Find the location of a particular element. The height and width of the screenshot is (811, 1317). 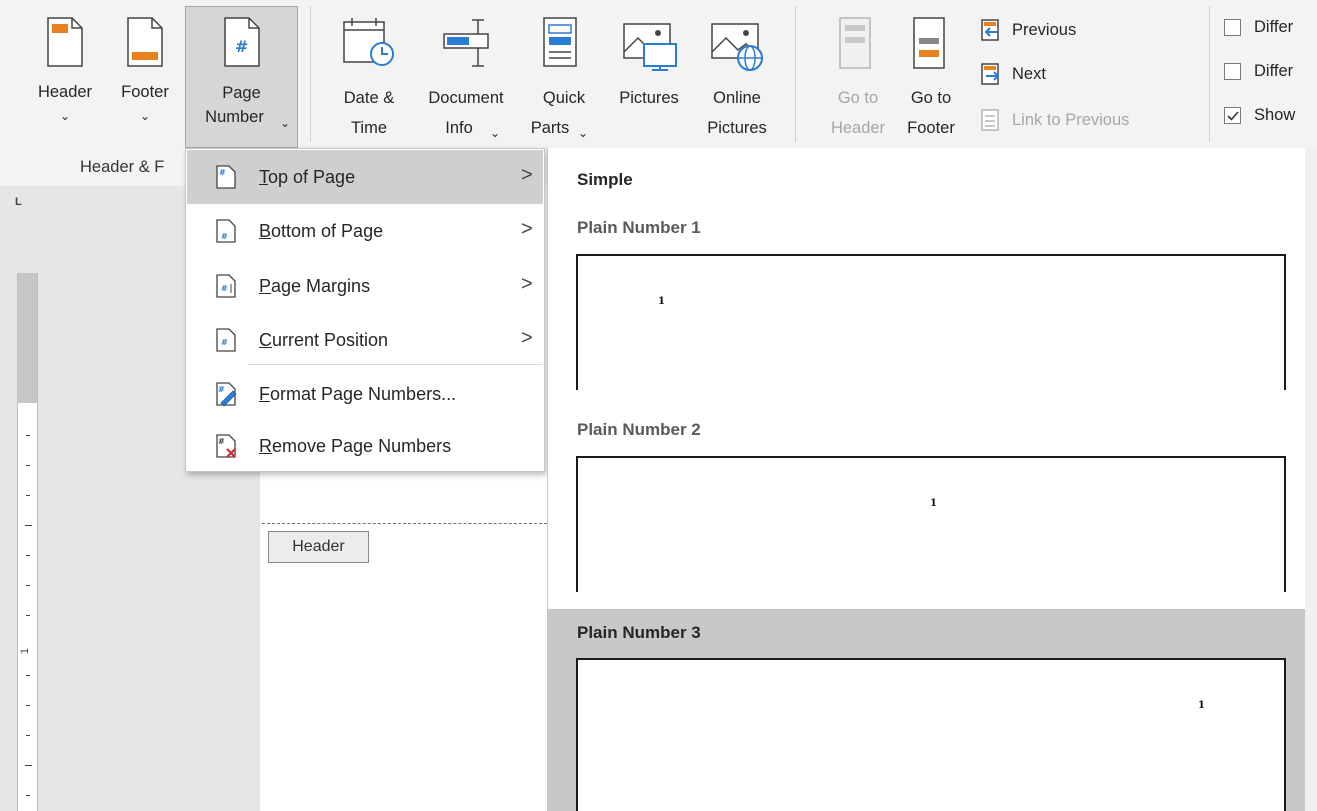

checkmark-icon is located at coordinates (1233, 116).